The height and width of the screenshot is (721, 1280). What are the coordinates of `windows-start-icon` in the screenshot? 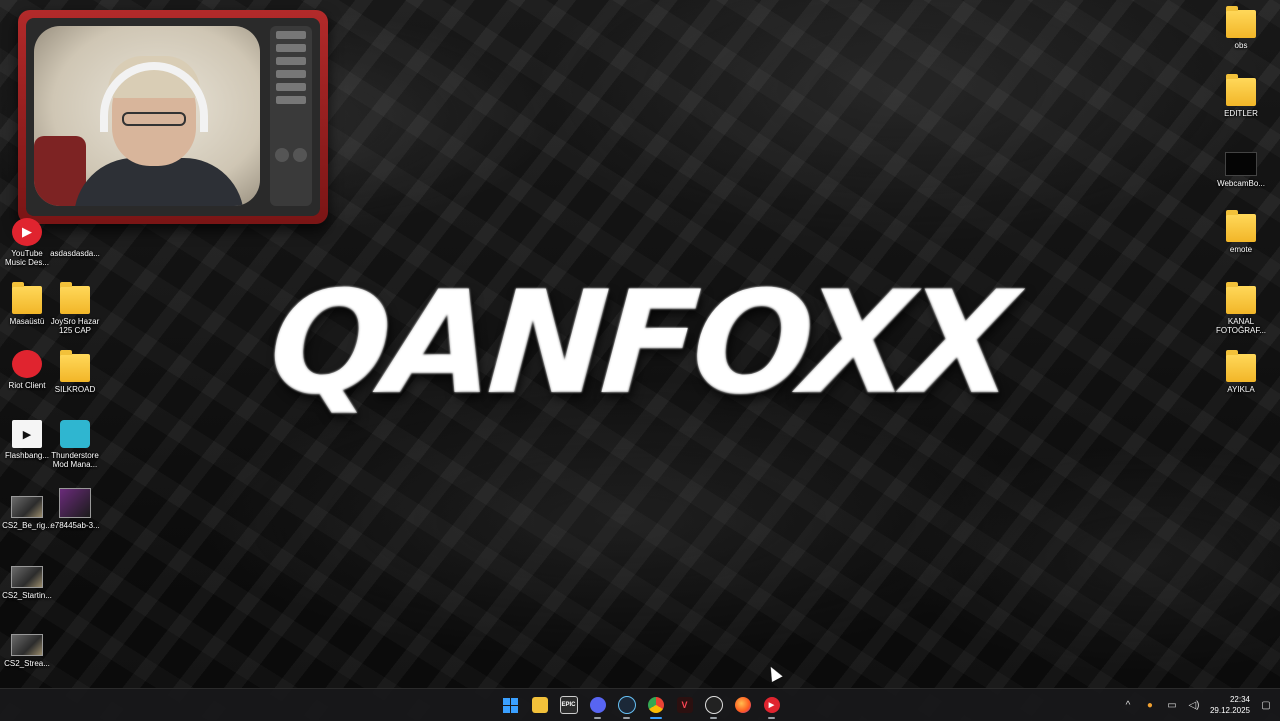 It's located at (510, 705).